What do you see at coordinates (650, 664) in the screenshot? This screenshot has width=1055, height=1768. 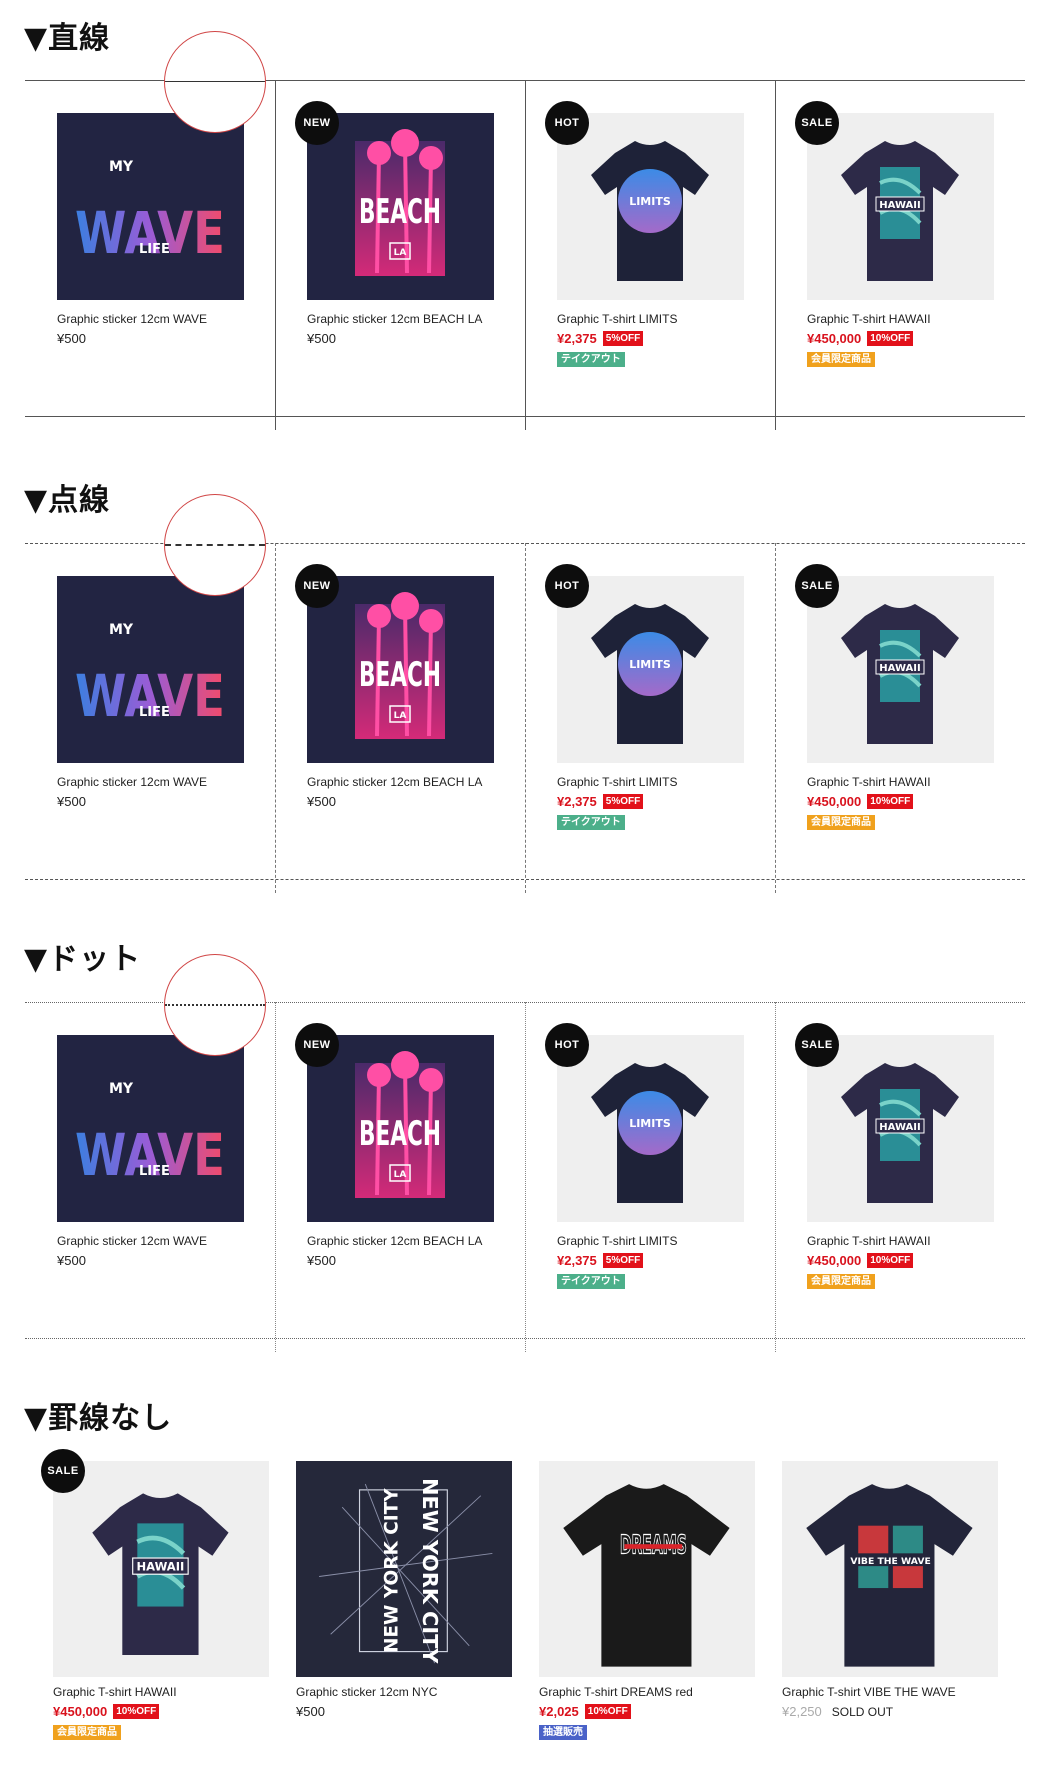 I see `svg-text: LIMITS` at bounding box center [650, 664].